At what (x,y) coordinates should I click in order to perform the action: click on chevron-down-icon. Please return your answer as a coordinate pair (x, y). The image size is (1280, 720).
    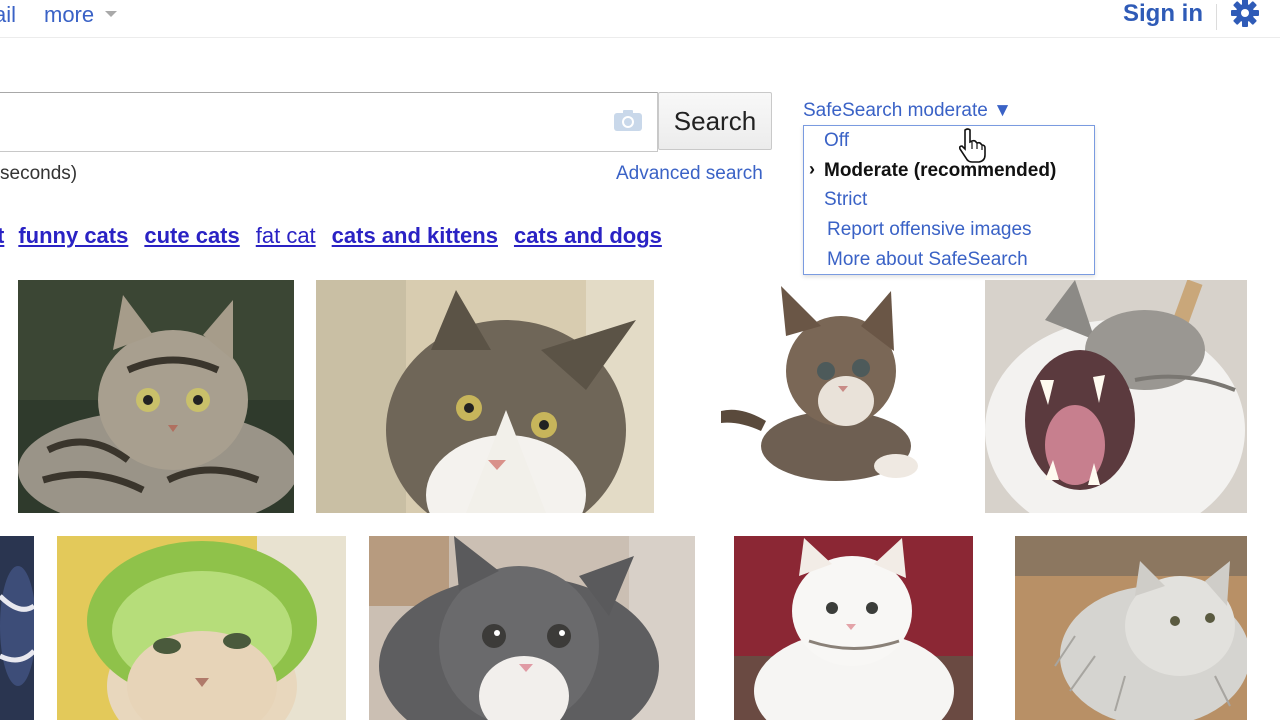
    Looking at the image, I should click on (111, 14).